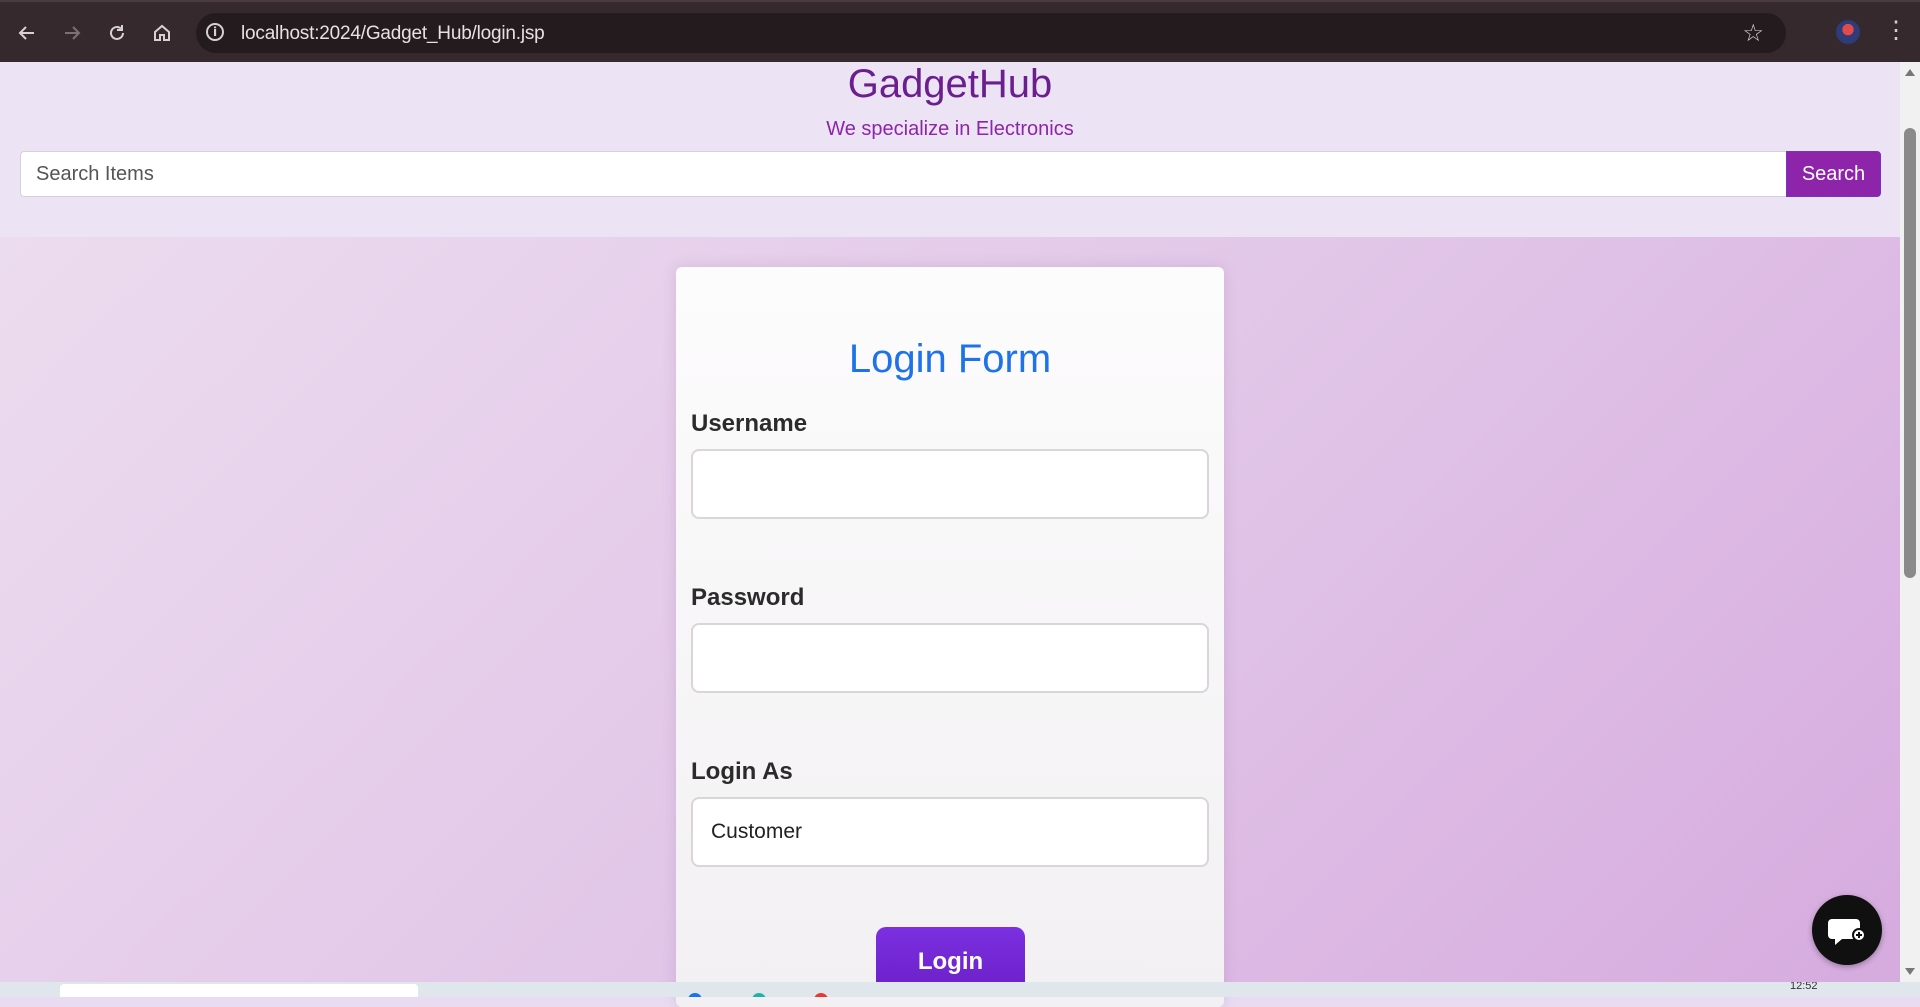  I want to click on scroll-thumb, so click(1910, 353).